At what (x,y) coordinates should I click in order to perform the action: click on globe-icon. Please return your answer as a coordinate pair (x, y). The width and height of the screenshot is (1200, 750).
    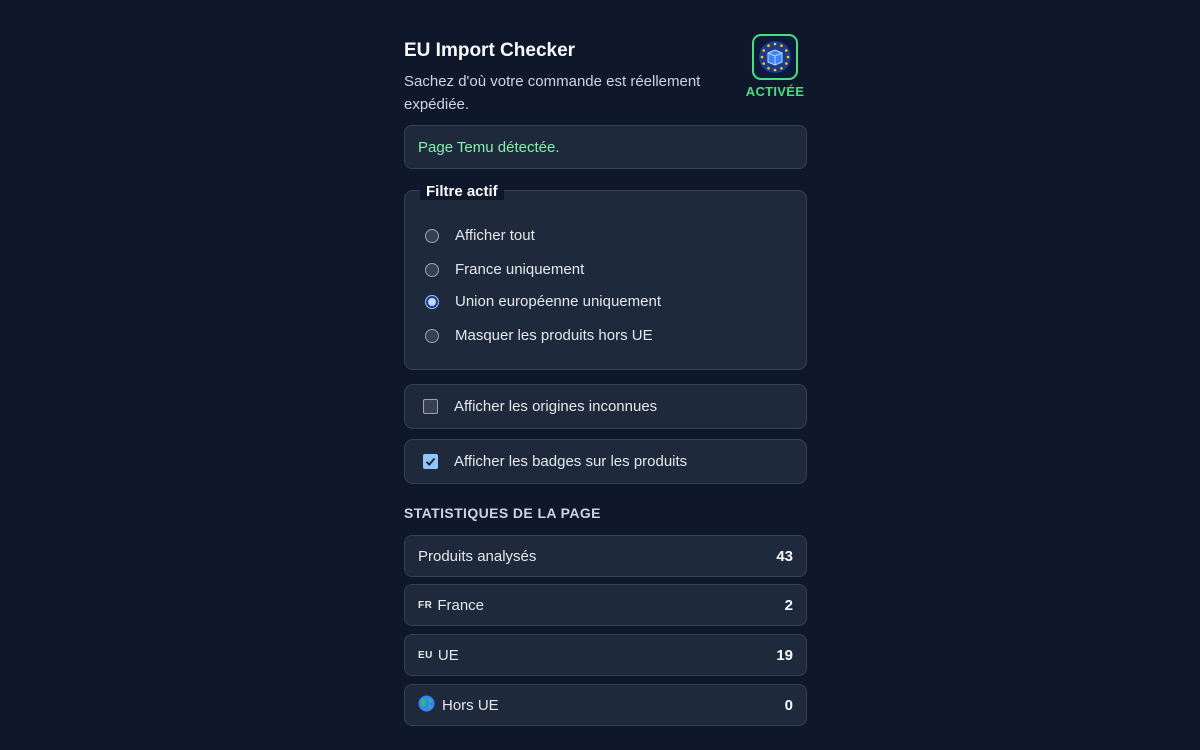
    Looking at the image, I should click on (426, 705).